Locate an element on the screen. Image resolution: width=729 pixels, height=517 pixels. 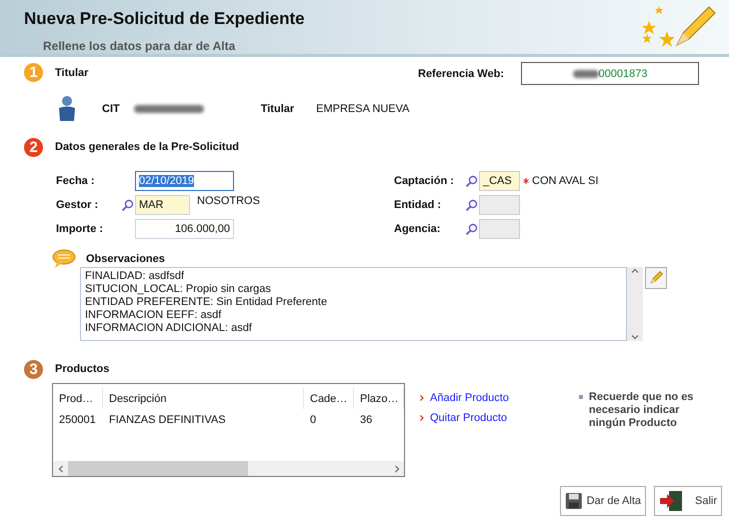
observation-line: FINALIDAD: asdfsdf is located at coordinates (135, 276).